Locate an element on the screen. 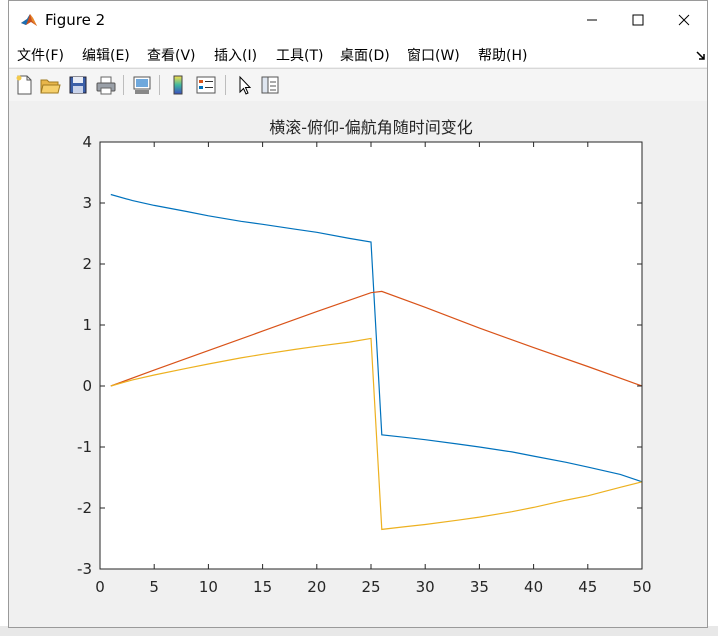 This screenshot has height=636, width=718. title-bar: Figure 2 is located at coordinates (358, 20).